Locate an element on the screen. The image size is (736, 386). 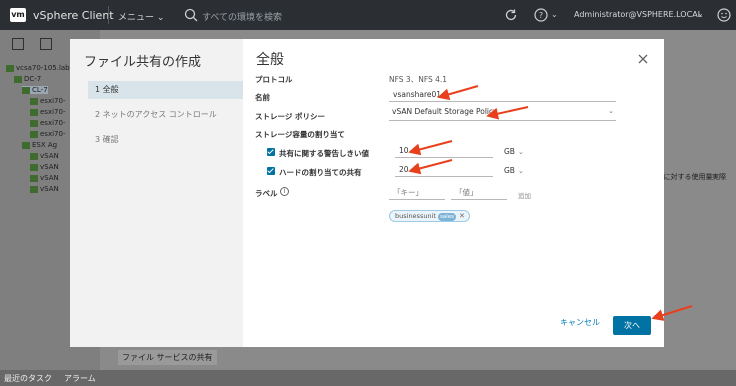
label-value-input is located at coordinates (479, 193).